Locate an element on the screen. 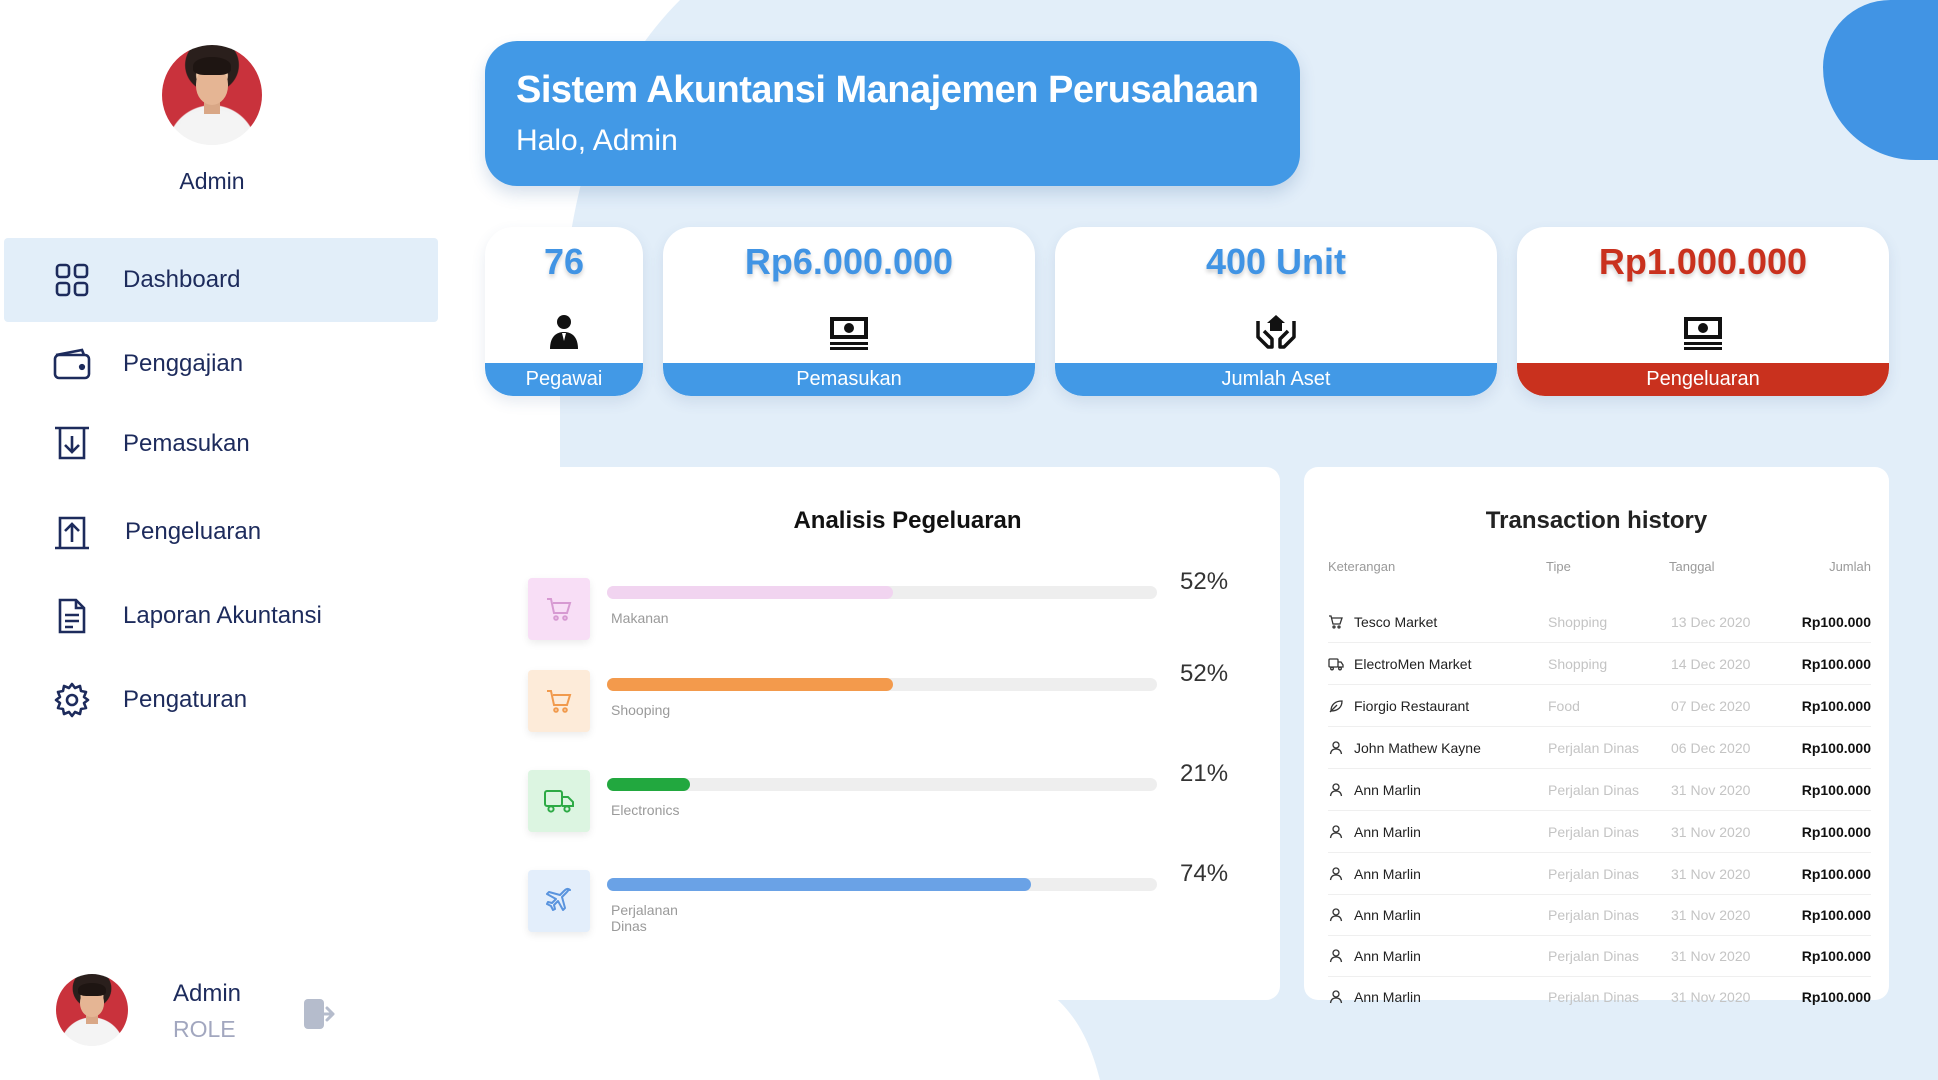  stat-label: Pemasukan is located at coordinates (849, 379).